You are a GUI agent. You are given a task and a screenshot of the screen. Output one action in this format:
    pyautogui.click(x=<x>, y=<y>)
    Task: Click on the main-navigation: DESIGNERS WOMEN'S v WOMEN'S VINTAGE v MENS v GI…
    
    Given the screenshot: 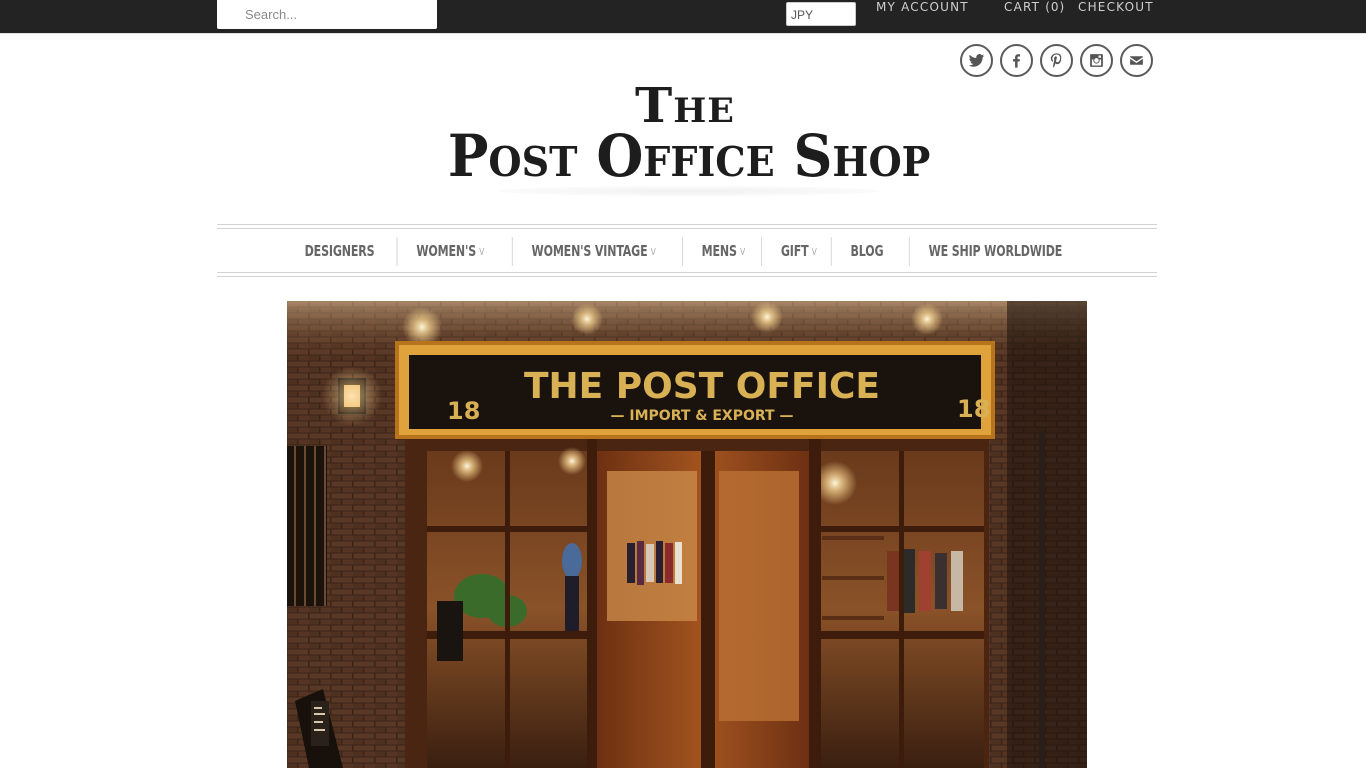 What is the action you would take?
    pyautogui.click(x=687, y=250)
    